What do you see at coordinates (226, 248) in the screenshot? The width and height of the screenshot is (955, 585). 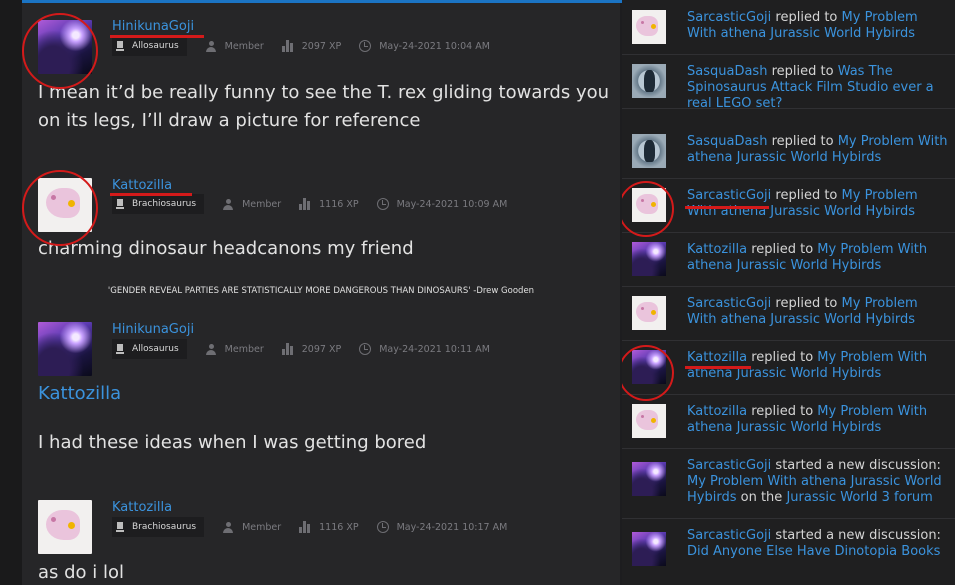 I see `post-body-line: charming dinosaur headcanons my friend` at bounding box center [226, 248].